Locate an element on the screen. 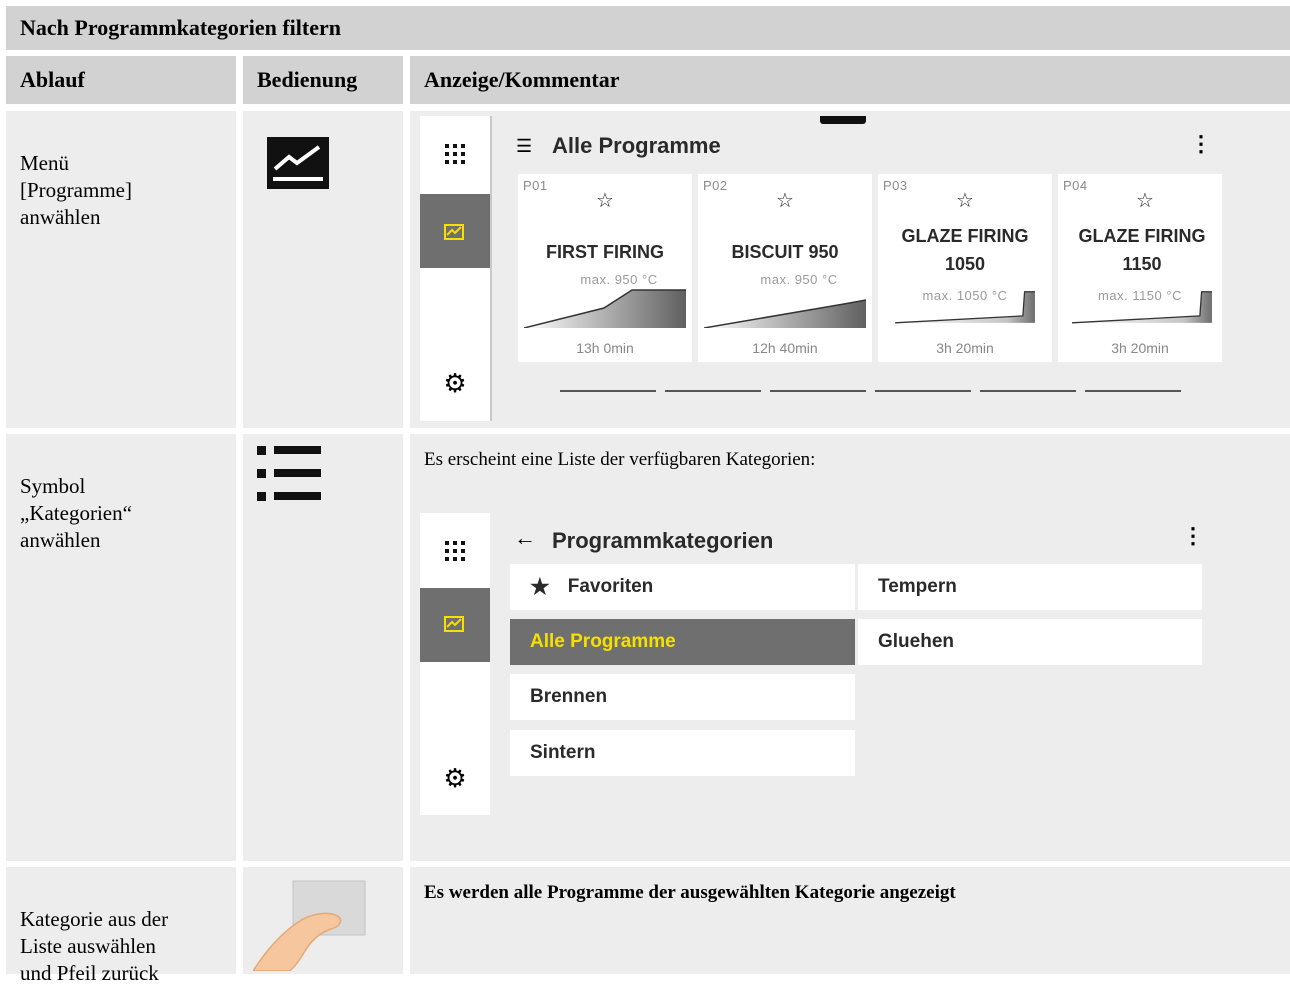 This screenshot has width=1290, height=987. column-header-bedienung: Bedienung is located at coordinates (323, 80).